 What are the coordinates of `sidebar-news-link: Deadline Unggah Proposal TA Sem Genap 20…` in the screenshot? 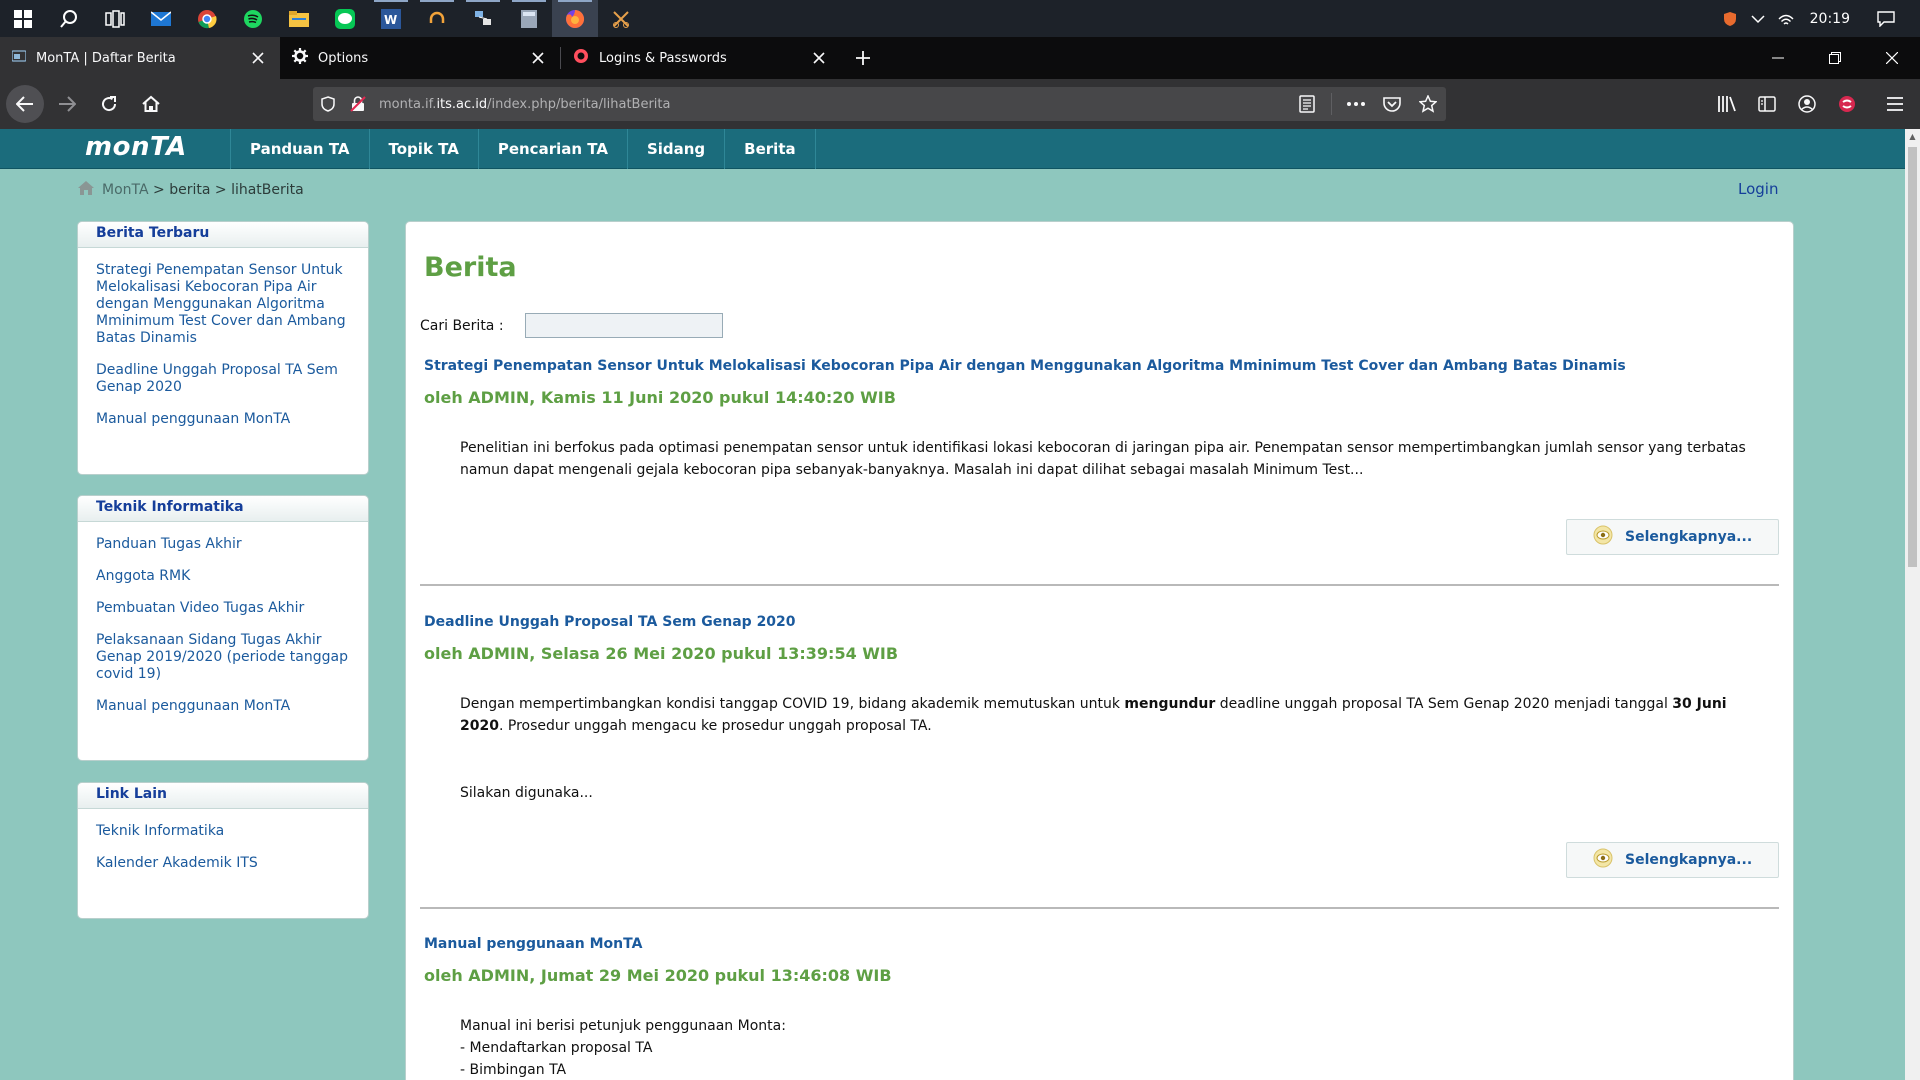 It's located at (223, 379).